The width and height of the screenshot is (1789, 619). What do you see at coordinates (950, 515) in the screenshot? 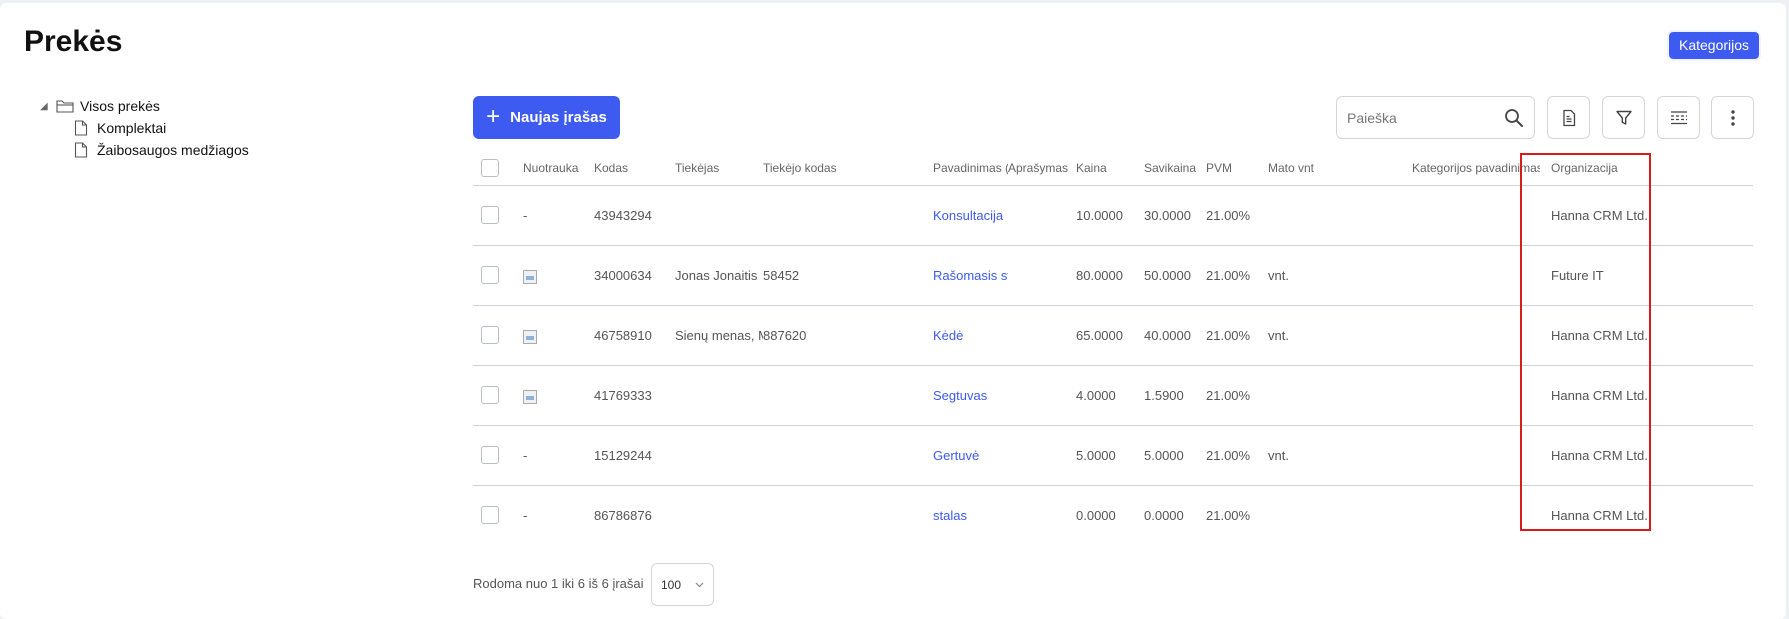
I see `product-name-link: stalas` at bounding box center [950, 515].